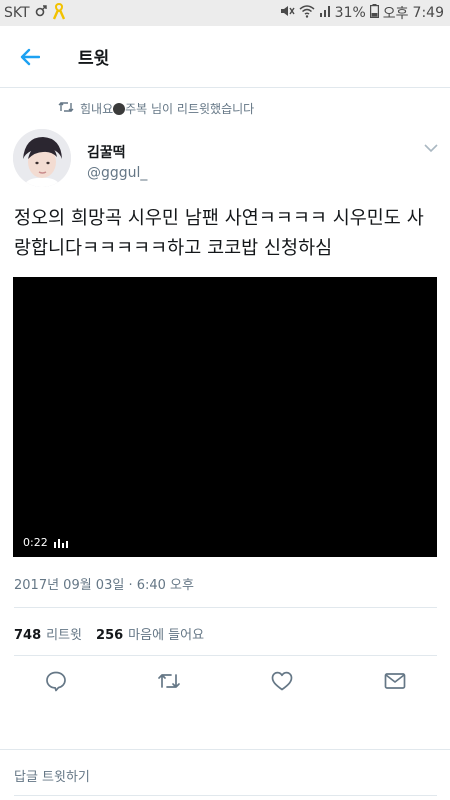  What do you see at coordinates (395, 14) in the screenshot?
I see `time-prefix: 오후` at bounding box center [395, 14].